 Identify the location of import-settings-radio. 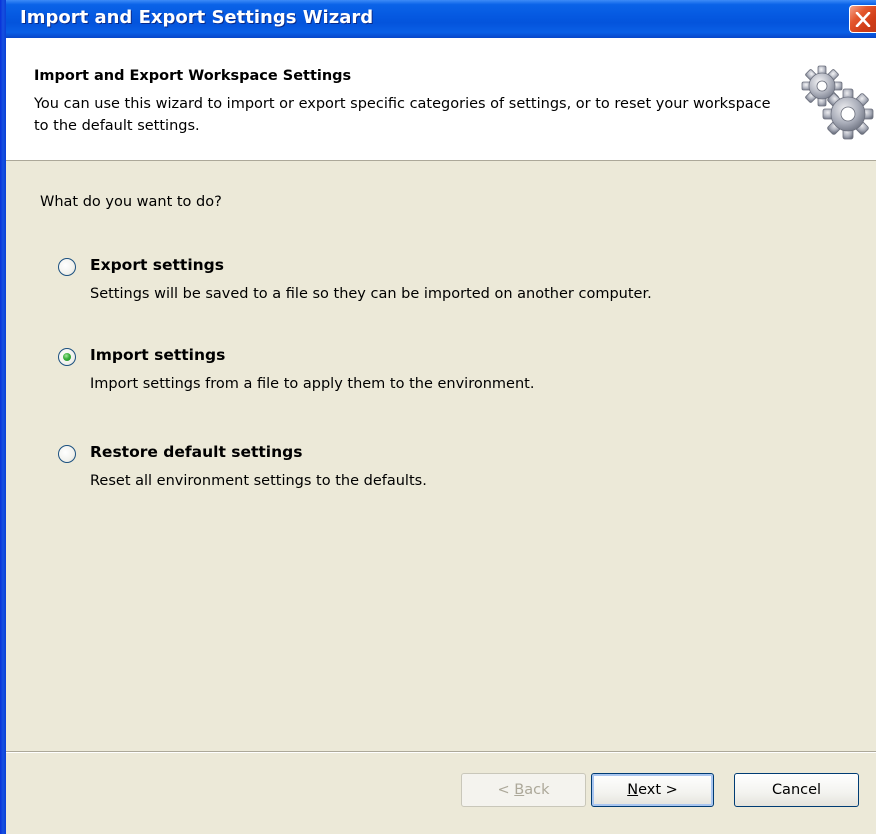
(67, 357).